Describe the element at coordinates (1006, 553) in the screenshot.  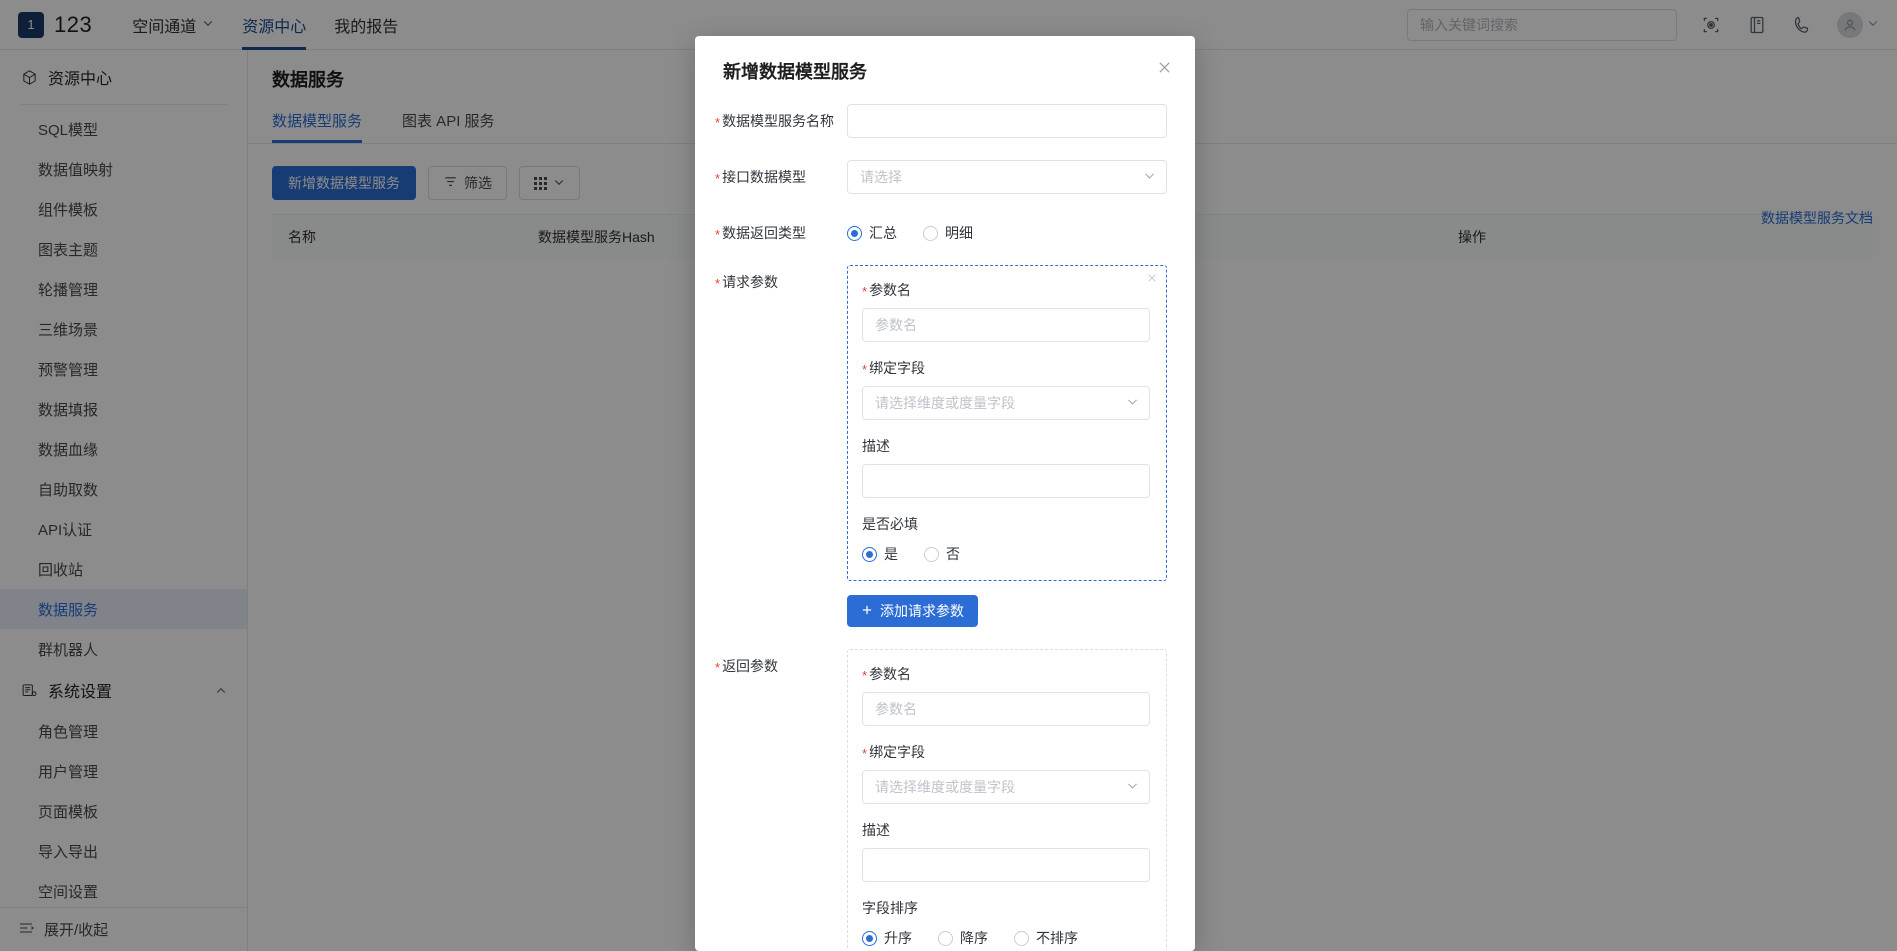
I see `is-required-radio-group: 是 否` at that location.